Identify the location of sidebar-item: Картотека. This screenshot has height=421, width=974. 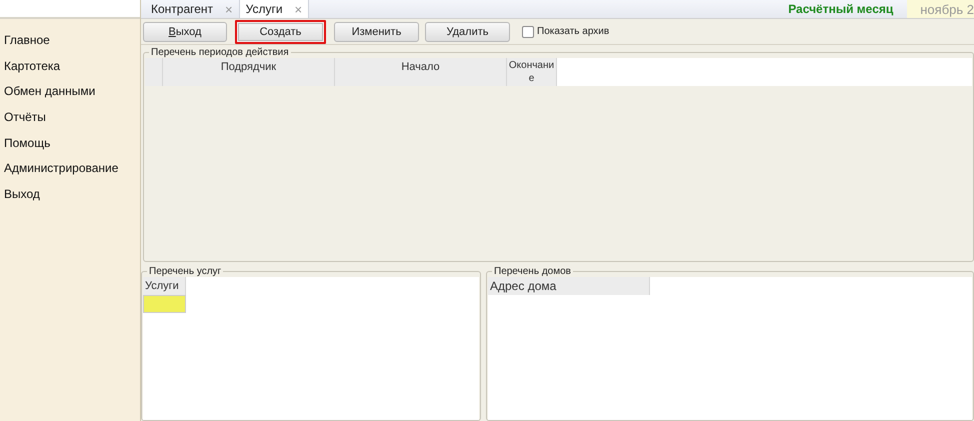
(70, 67).